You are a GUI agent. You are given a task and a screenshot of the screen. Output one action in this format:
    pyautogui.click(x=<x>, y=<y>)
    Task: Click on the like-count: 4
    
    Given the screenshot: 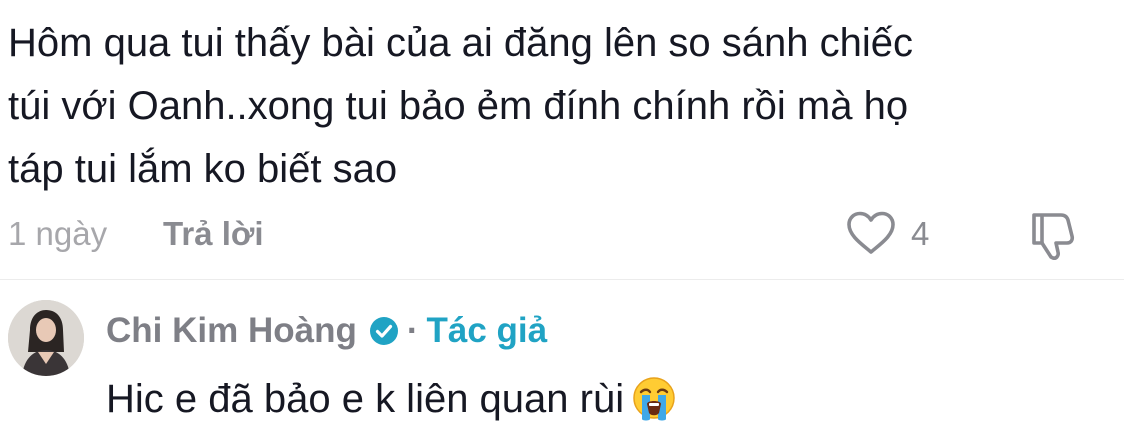 What is the action you would take?
    pyautogui.click(x=920, y=233)
    